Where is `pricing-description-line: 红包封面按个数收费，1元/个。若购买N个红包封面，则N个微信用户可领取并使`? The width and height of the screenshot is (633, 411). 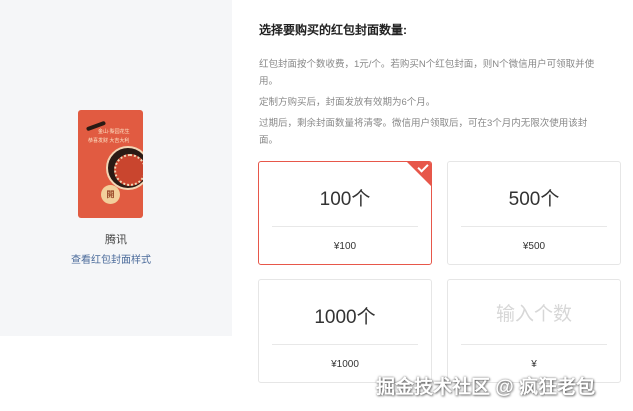
pricing-description-line: 红包封面按个数收费，1元/个。若购买N个红包封面，则N个微信用户可领取并使 is located at coordinates (427, 64).